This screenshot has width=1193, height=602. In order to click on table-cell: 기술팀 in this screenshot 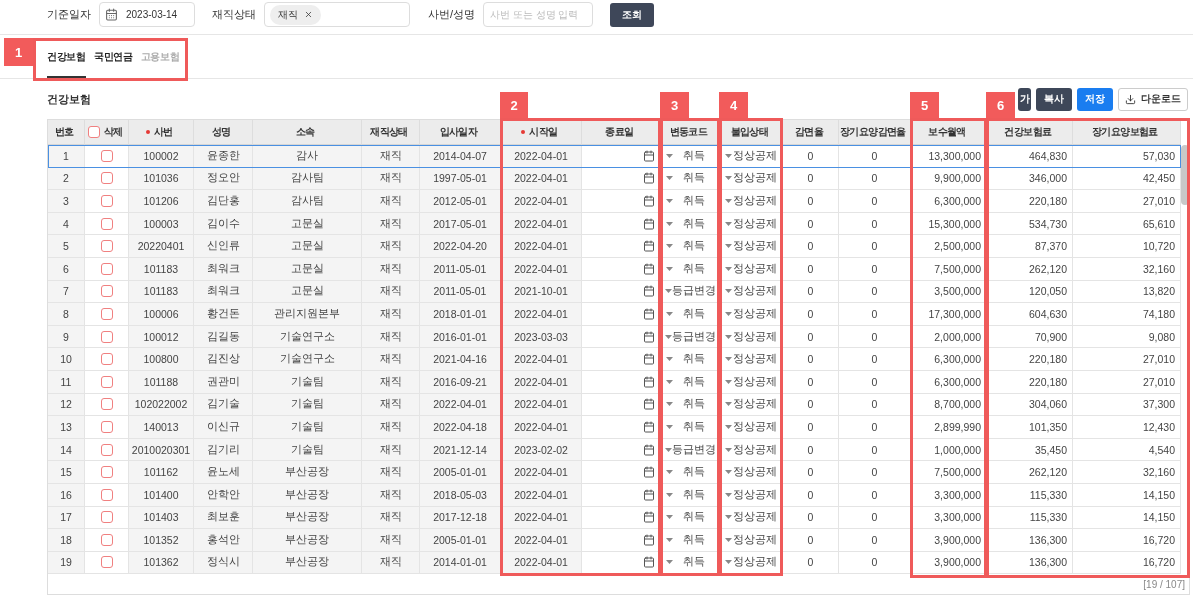, I will do `click(307, 405)`.